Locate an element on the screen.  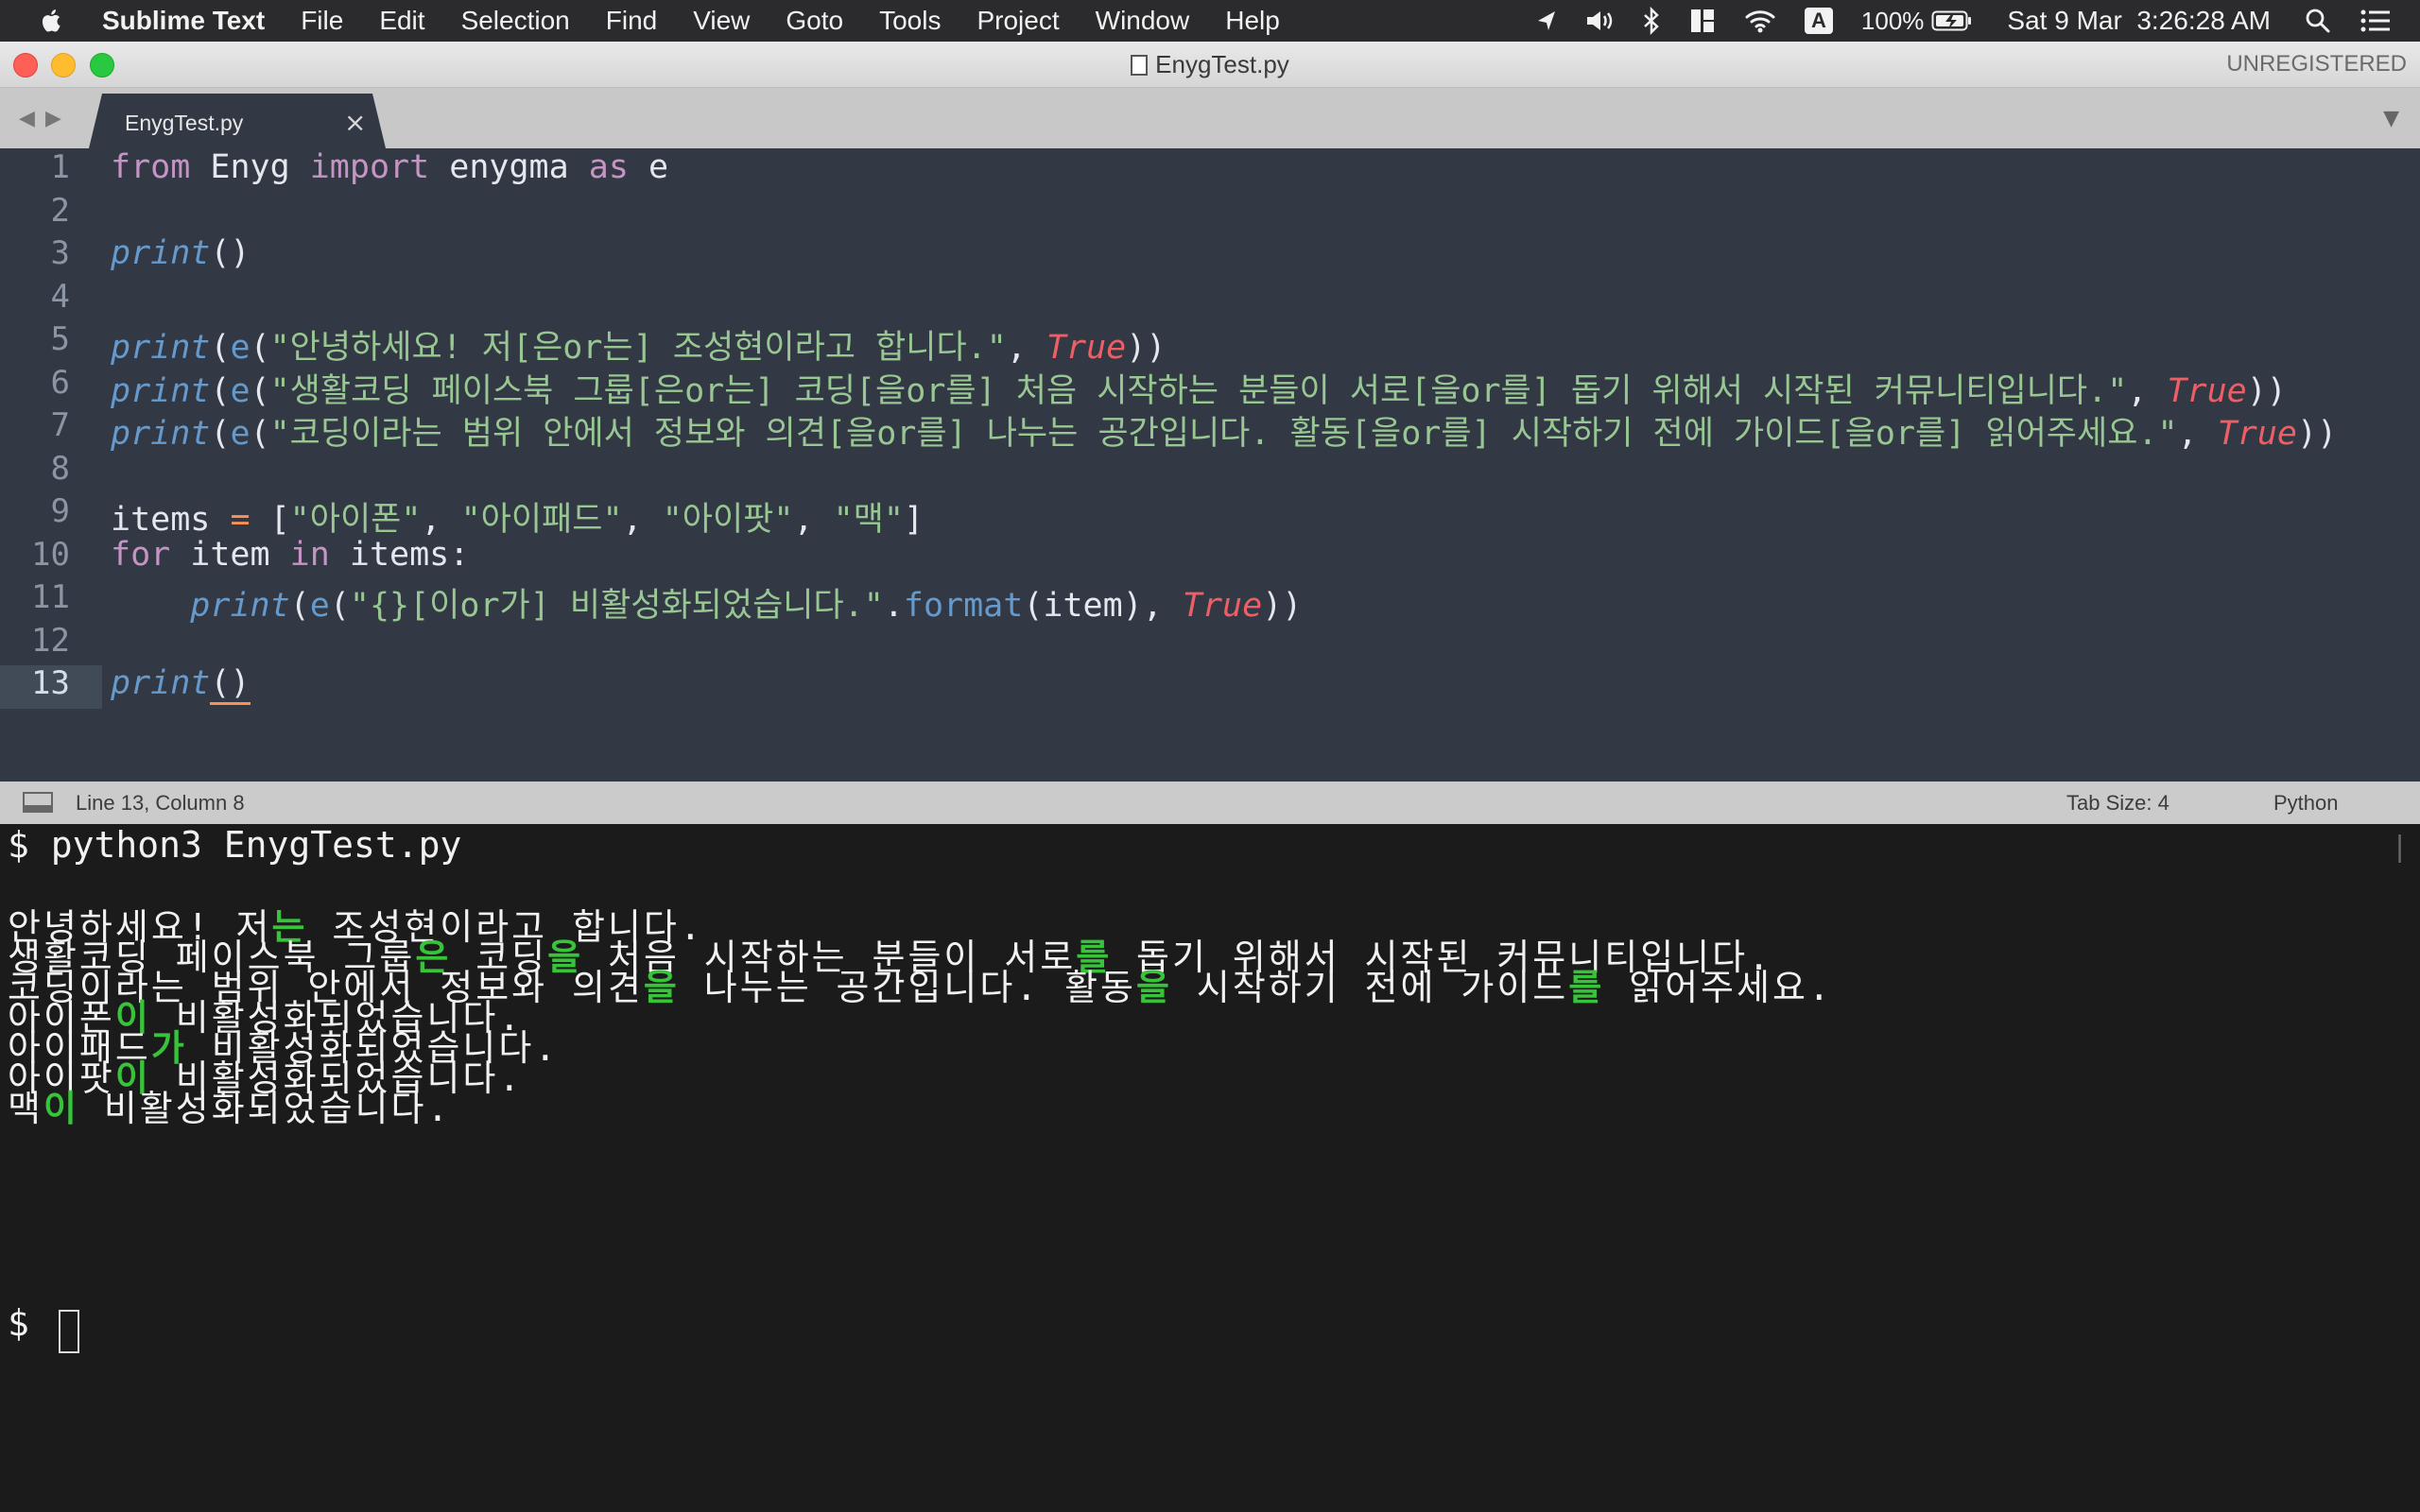
menu-view: View is located at coordinates (721, 21).